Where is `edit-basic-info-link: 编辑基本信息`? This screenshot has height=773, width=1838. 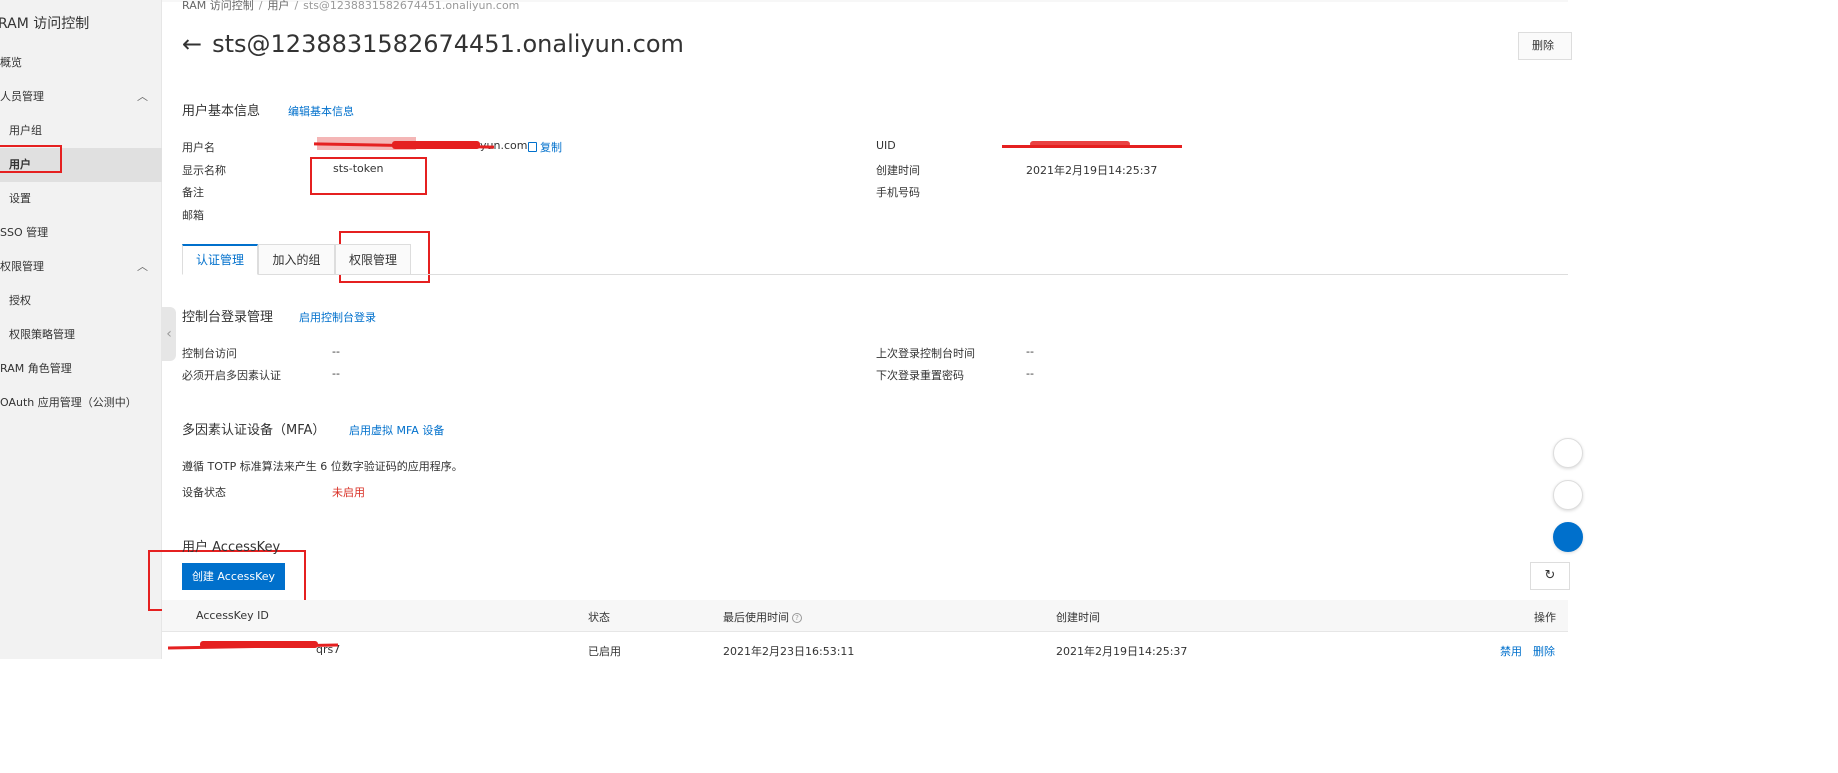 edit-basic-info-link: 编辑基本信息 is located at coordinates (321, 111).